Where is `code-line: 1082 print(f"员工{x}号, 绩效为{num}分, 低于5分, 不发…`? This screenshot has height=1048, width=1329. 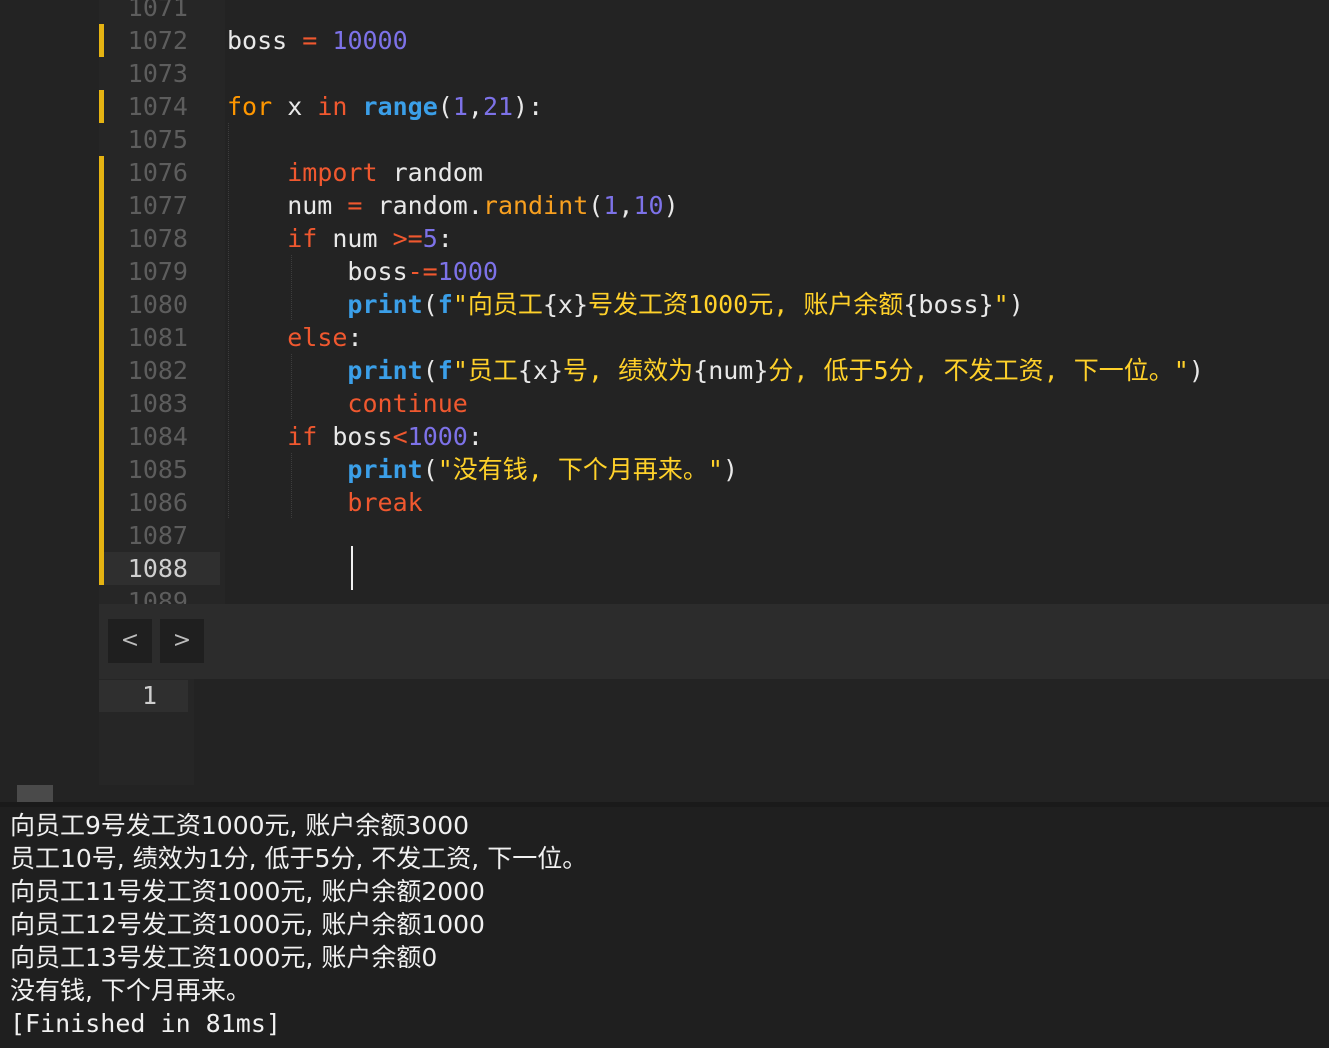
code-line: 1082 print(f"员工{x}号, 绩效为{num}分, 低于5分, 不发… is located at coordinates (664, 370).